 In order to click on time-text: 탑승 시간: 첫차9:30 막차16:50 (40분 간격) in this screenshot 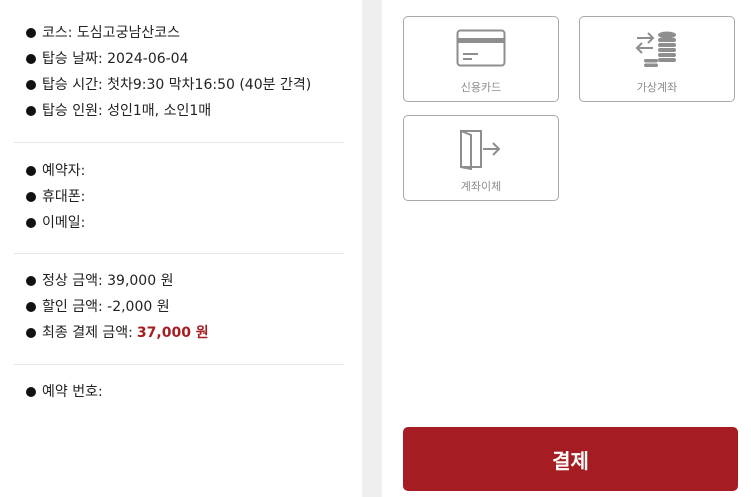, I will do `click(177, 85)`.